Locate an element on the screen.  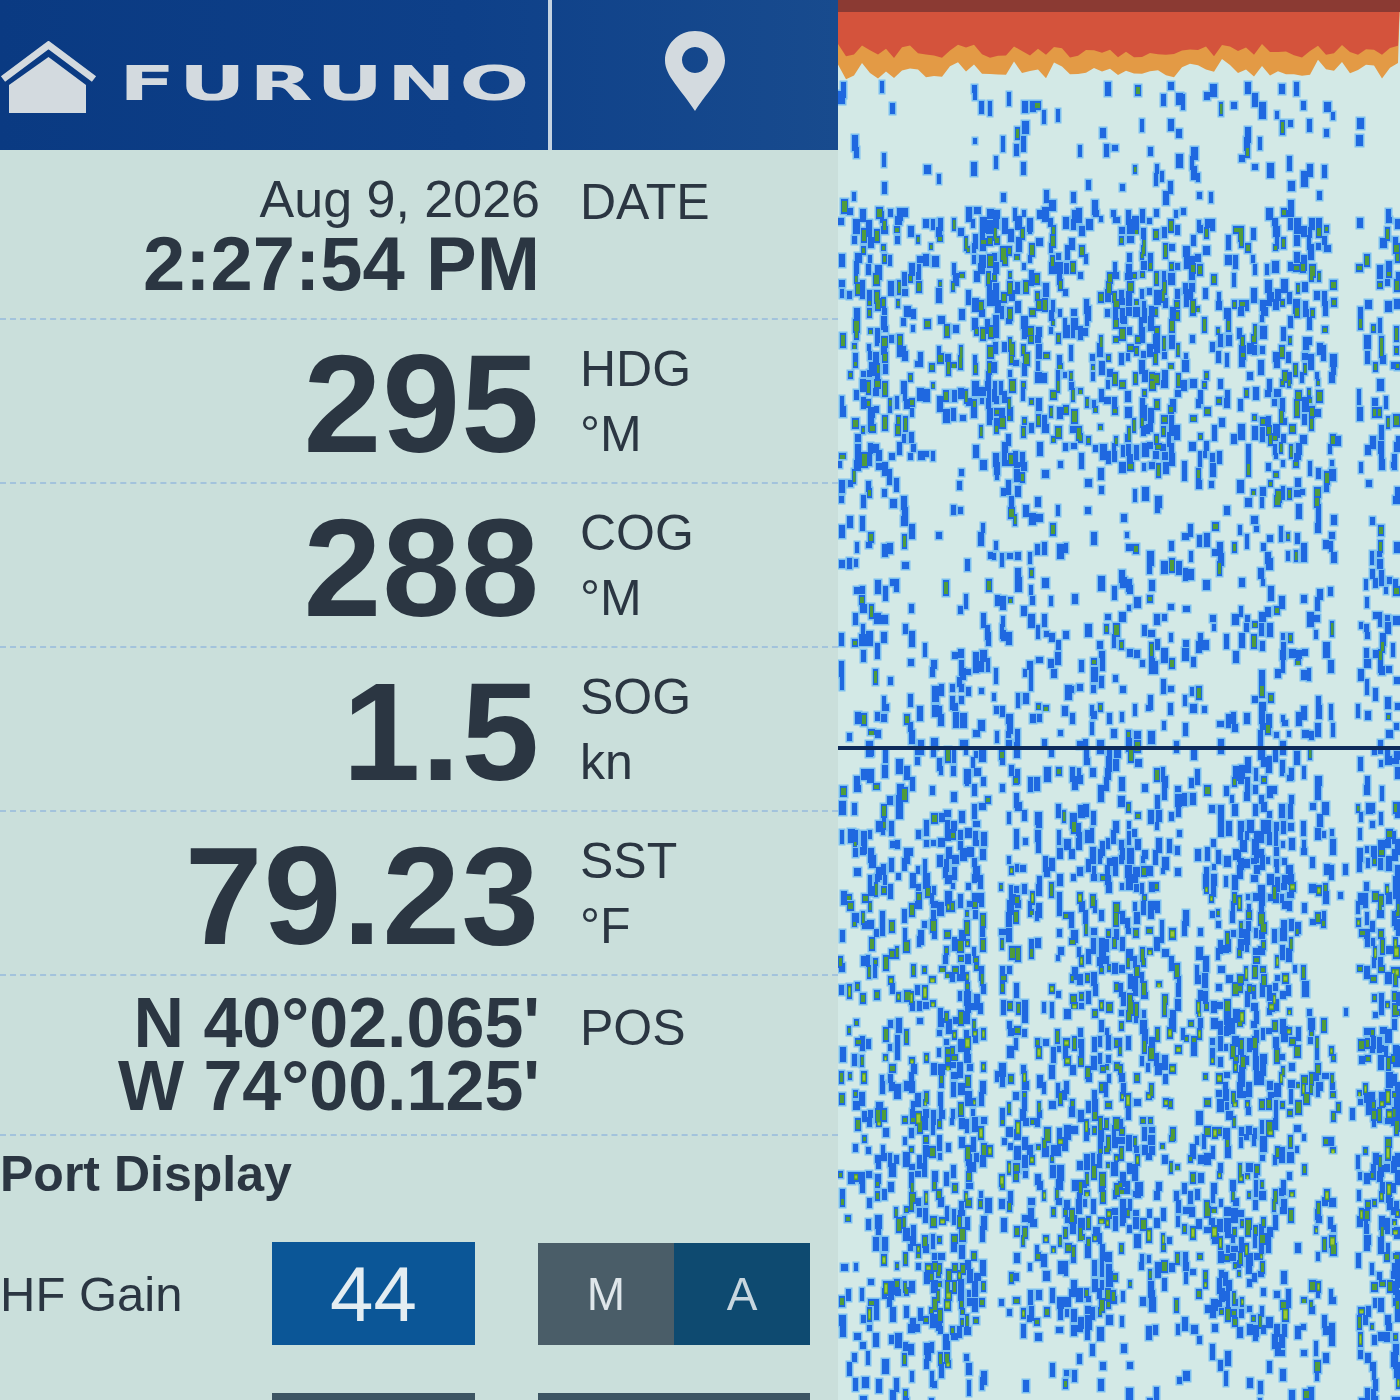
reading-value: 79.23 is located at coordinates (362, 896).